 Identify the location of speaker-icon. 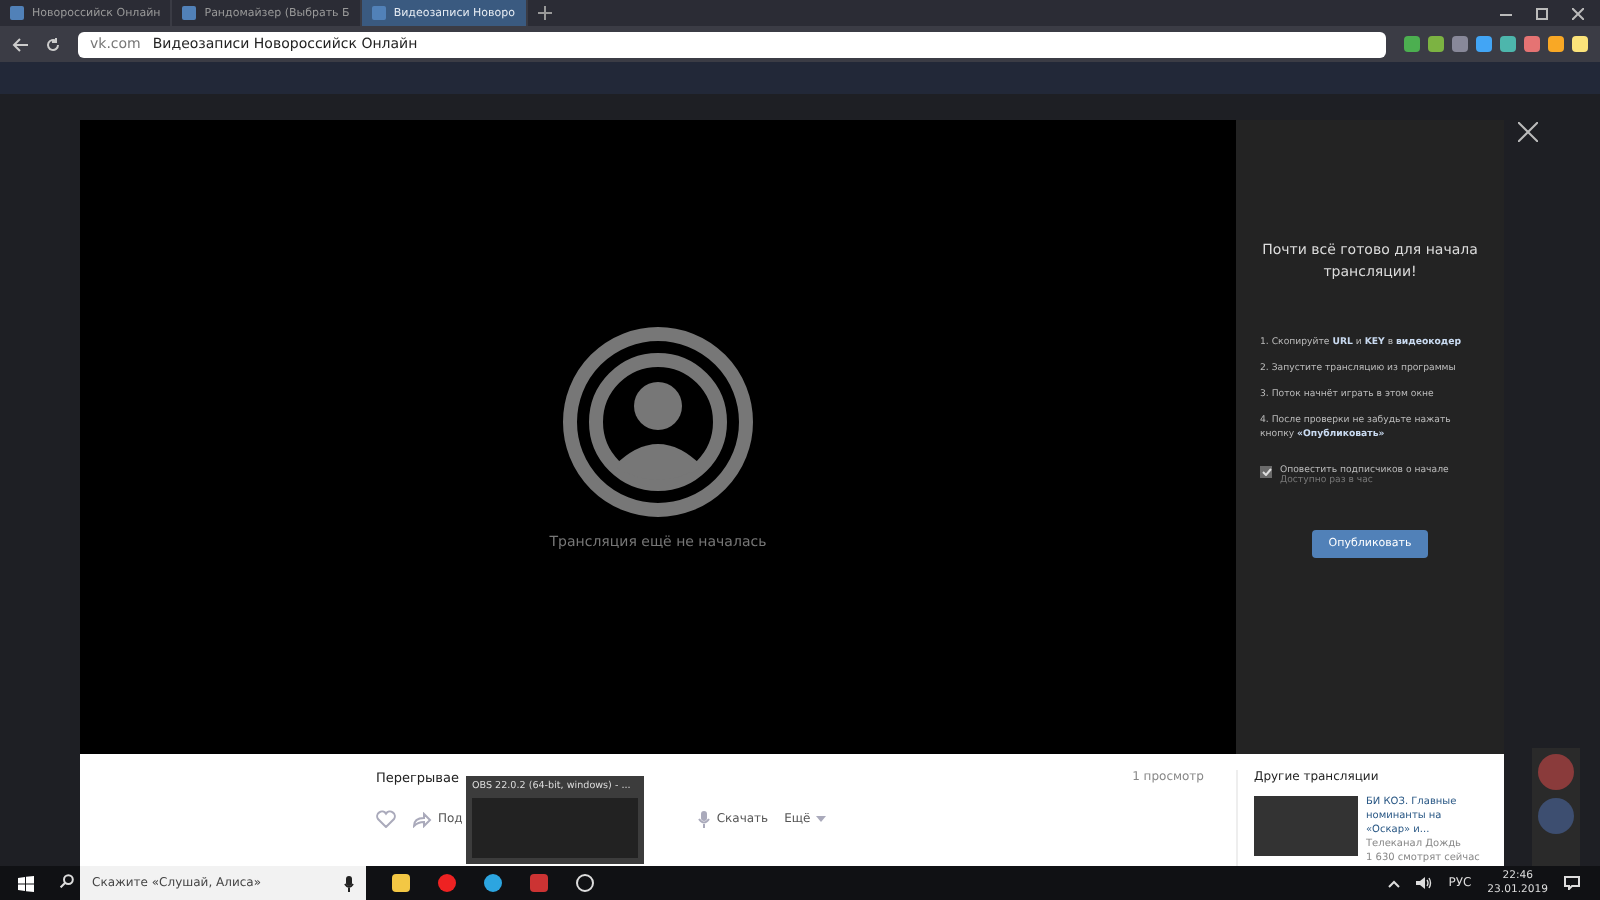
(1424, 883).